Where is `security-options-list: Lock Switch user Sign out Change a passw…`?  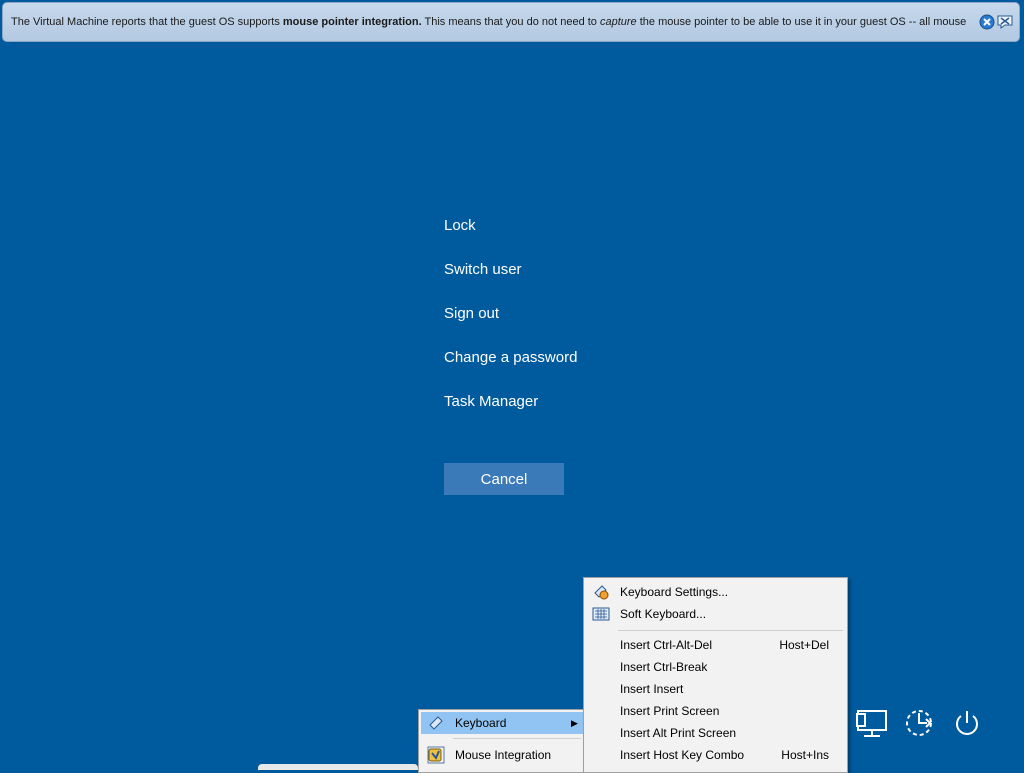
security-options-list: Lock Switch user Sign out Change a passw… is located at coordinates (510, 324).